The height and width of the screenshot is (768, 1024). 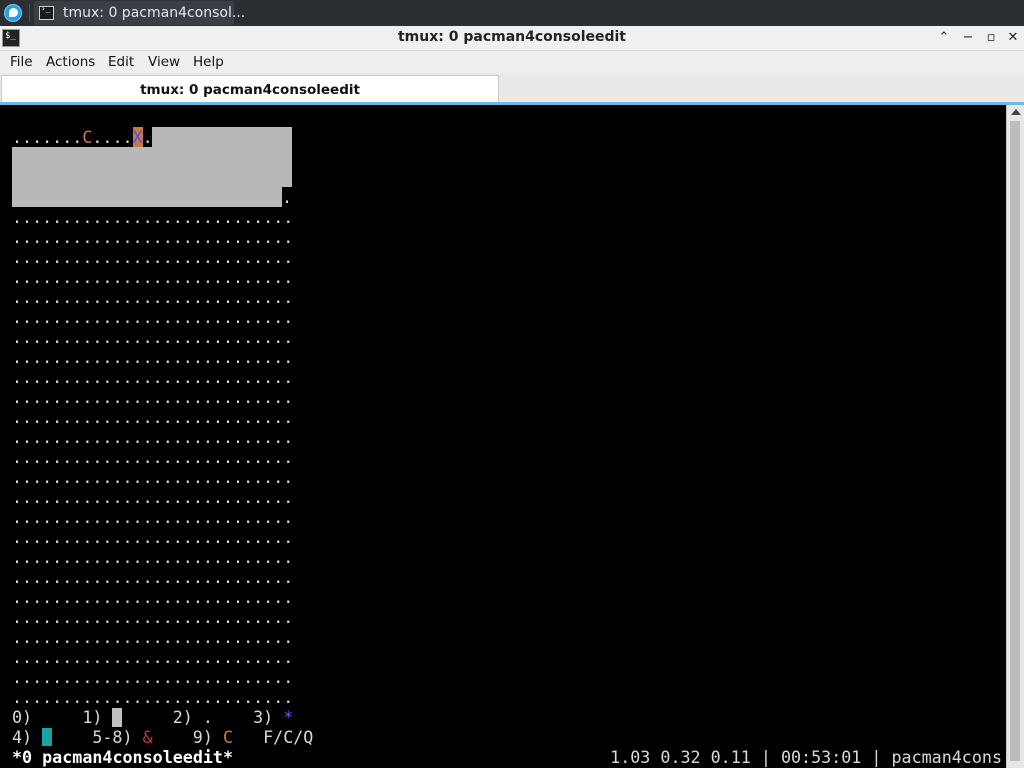 I want to click on maximize-button: ▫, so click(x=991, y=38).